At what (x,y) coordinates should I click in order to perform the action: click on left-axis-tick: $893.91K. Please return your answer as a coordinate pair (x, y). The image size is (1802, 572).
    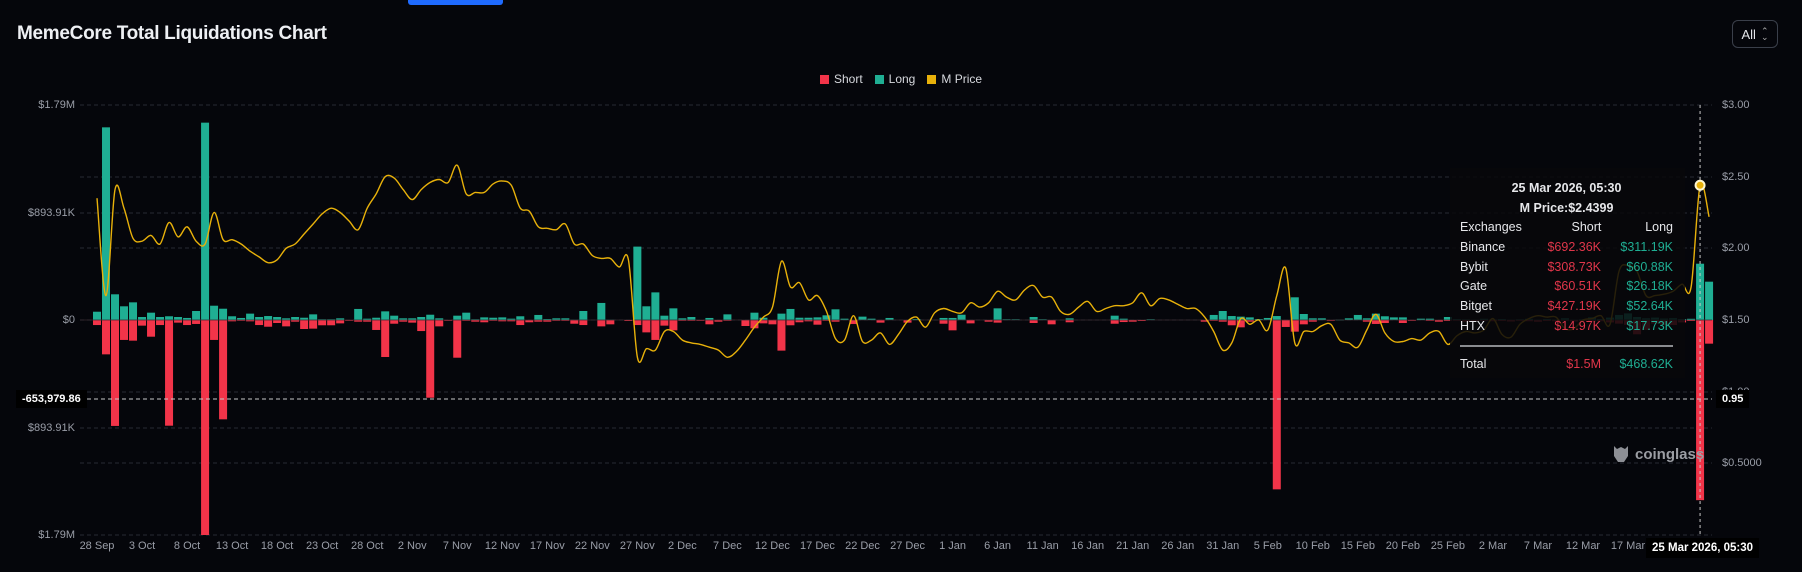
    Looking at the image, I should click on (51, 212).